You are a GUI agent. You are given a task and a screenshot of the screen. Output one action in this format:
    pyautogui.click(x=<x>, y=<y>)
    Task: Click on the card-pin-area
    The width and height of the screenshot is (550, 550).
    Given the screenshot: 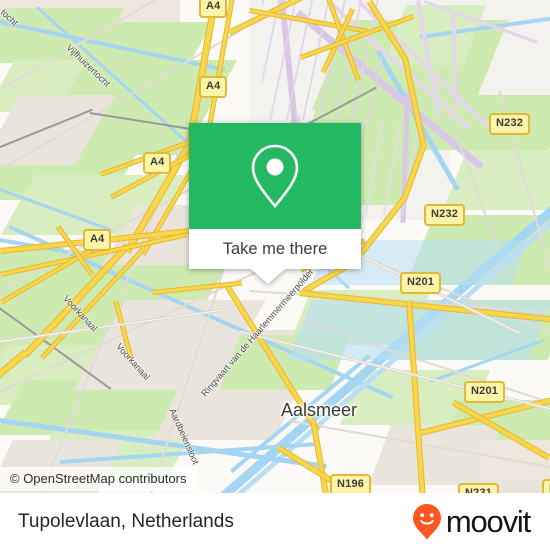 What is the action you would take?
    pyautogui.click(x=275, y=176)
    